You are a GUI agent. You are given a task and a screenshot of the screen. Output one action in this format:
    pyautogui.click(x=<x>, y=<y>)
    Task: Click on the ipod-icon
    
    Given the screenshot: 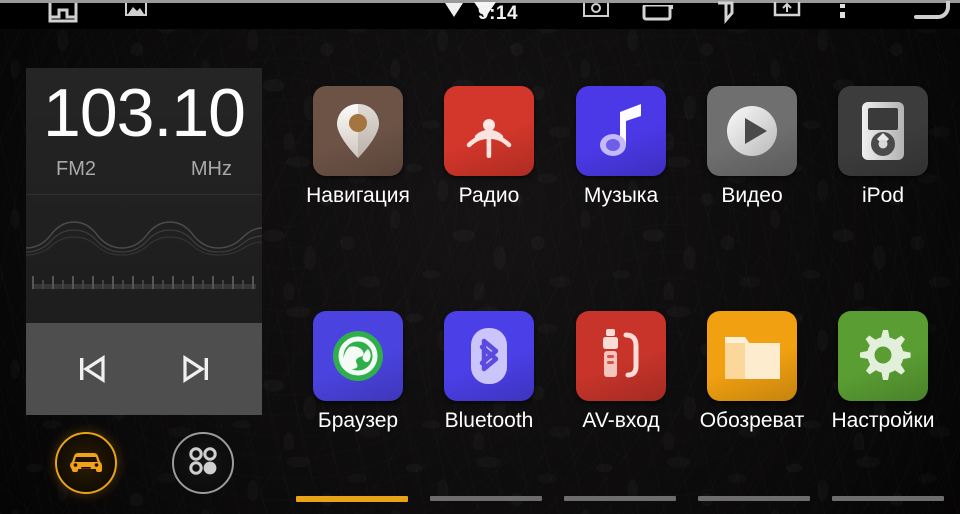 What is the action you would take?
    pyautogui.click(x=883, y=131)
    